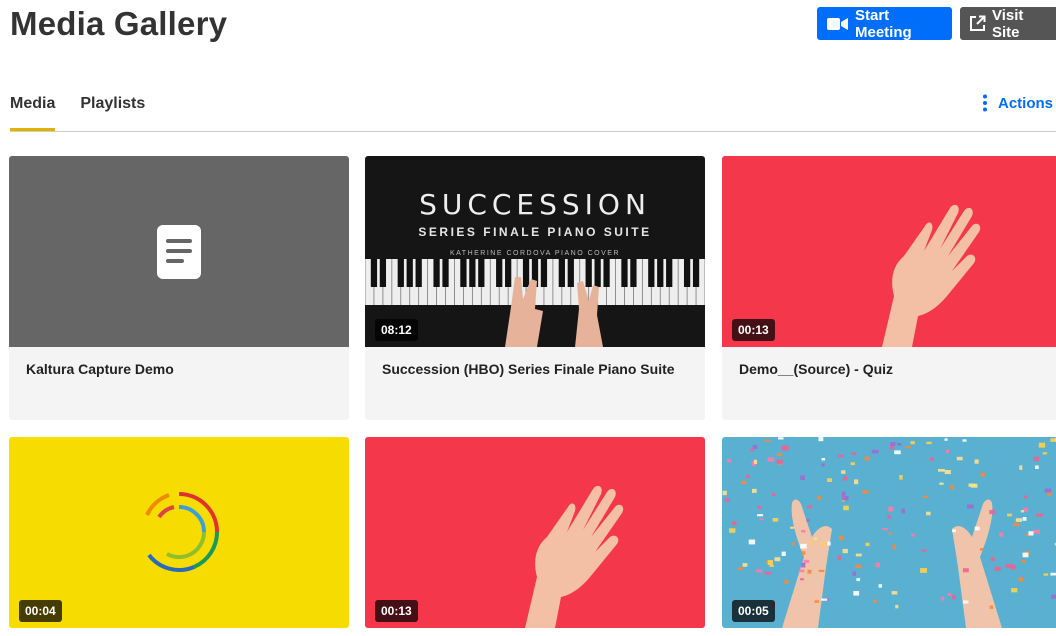  I want to click on actions-label: Actions, so click(1026, 103).